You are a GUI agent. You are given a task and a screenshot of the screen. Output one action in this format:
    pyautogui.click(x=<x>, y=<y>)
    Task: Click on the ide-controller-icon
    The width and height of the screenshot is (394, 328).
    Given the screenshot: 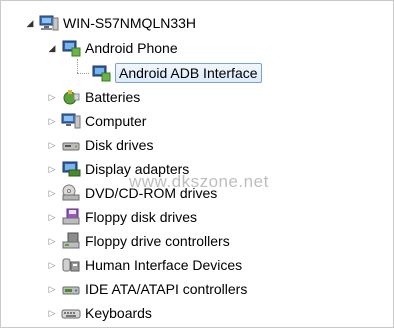 What is the action you would take?
    pyautogui.click(x=71, y=289)
    